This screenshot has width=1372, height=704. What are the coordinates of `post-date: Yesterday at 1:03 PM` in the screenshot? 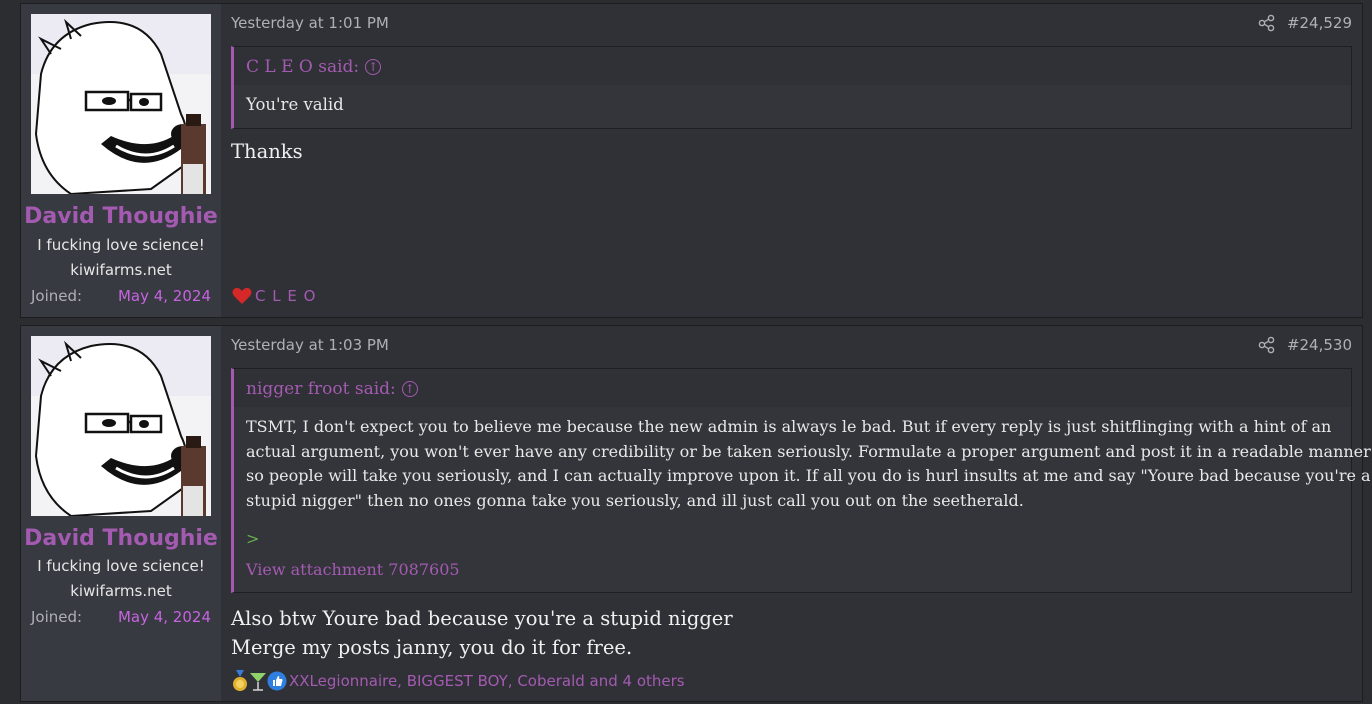 It's located at (310, 345).